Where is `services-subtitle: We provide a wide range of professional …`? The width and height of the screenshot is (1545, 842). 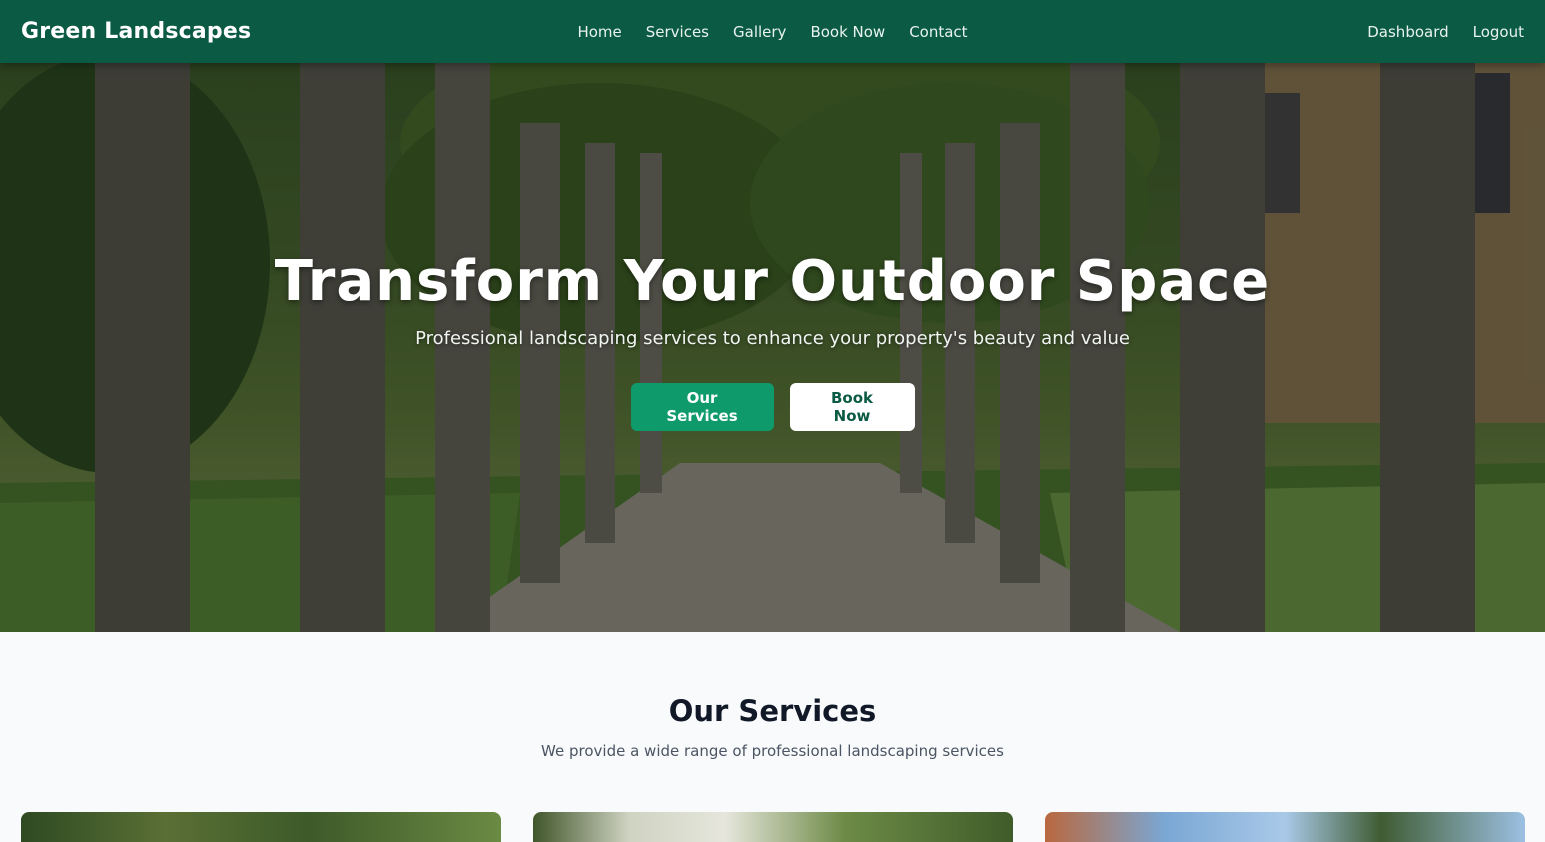
services-subtitle: We provide a wide range of professional … is located at coordinates (772, 751).